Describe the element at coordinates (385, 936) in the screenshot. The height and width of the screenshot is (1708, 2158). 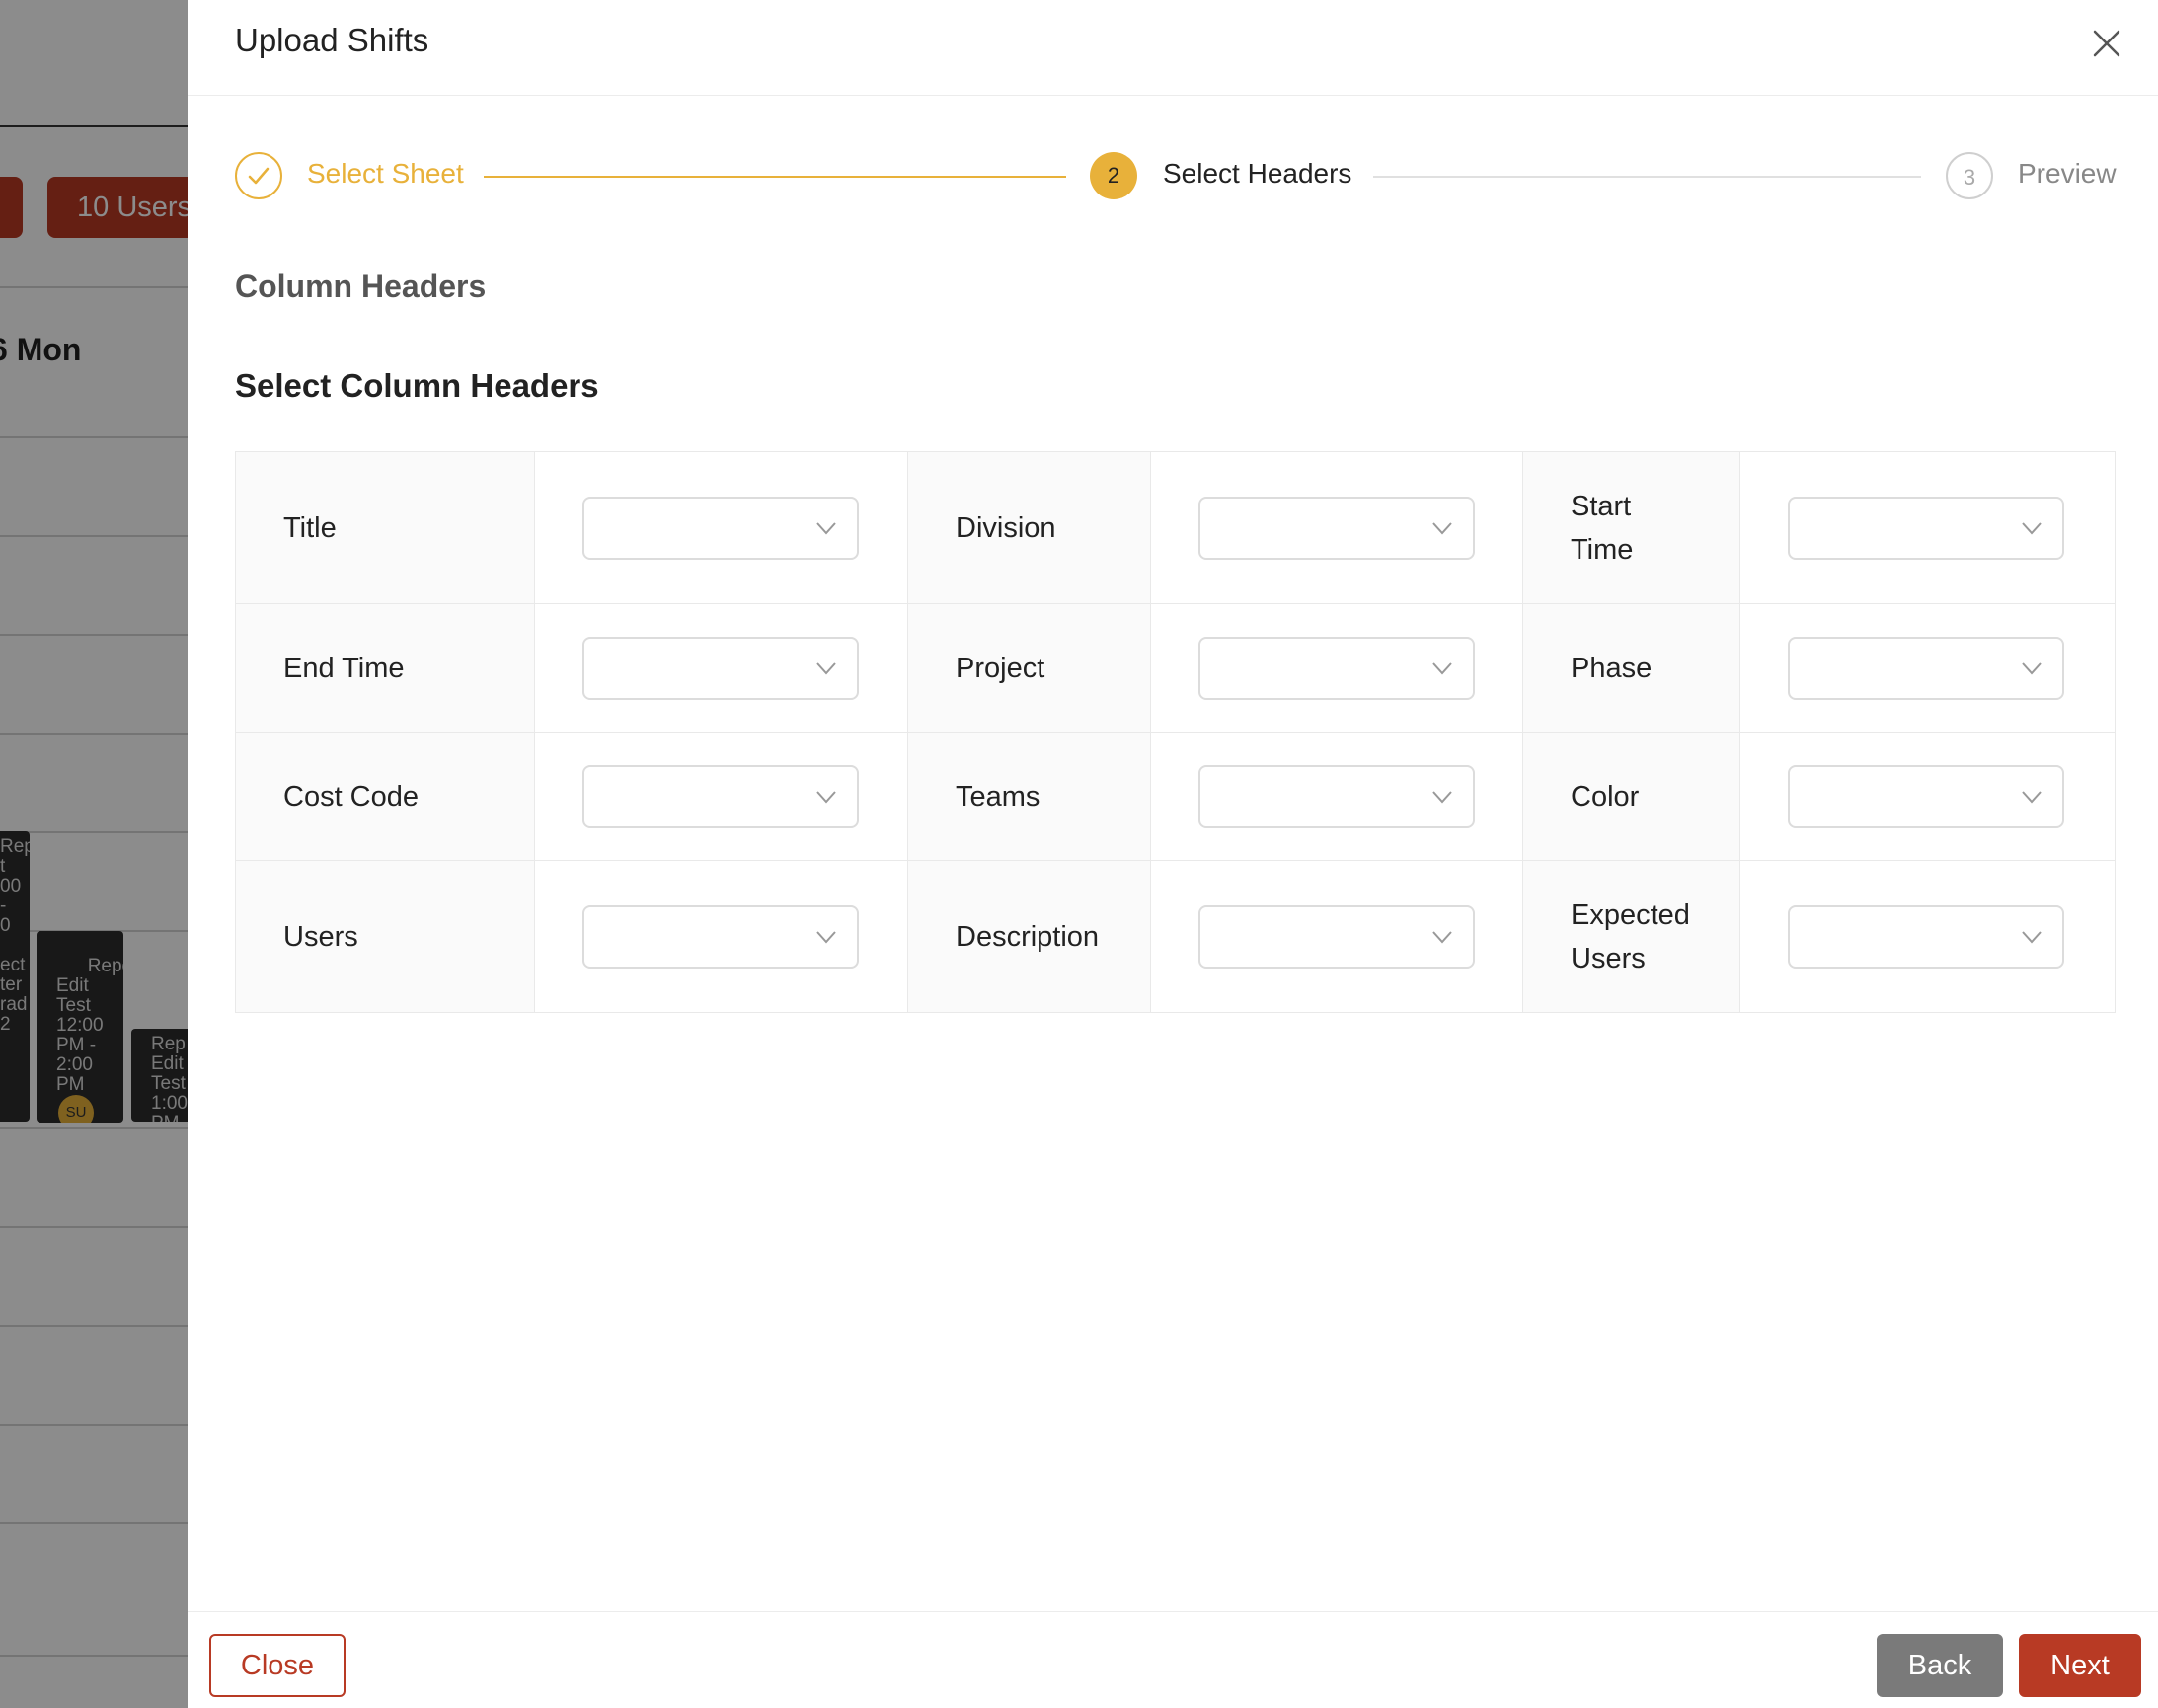
I see `field-label: Users` at that location.